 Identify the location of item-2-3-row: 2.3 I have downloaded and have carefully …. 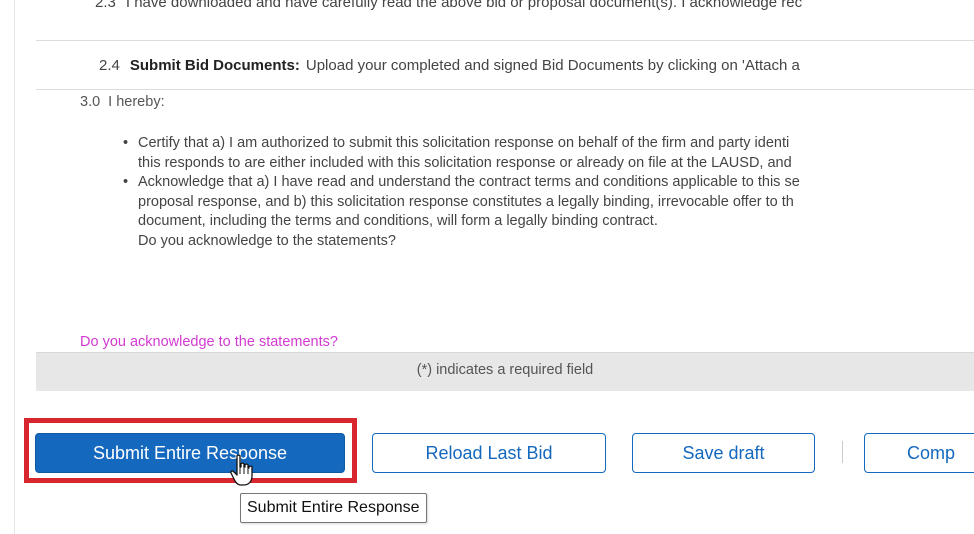
(448, 5).